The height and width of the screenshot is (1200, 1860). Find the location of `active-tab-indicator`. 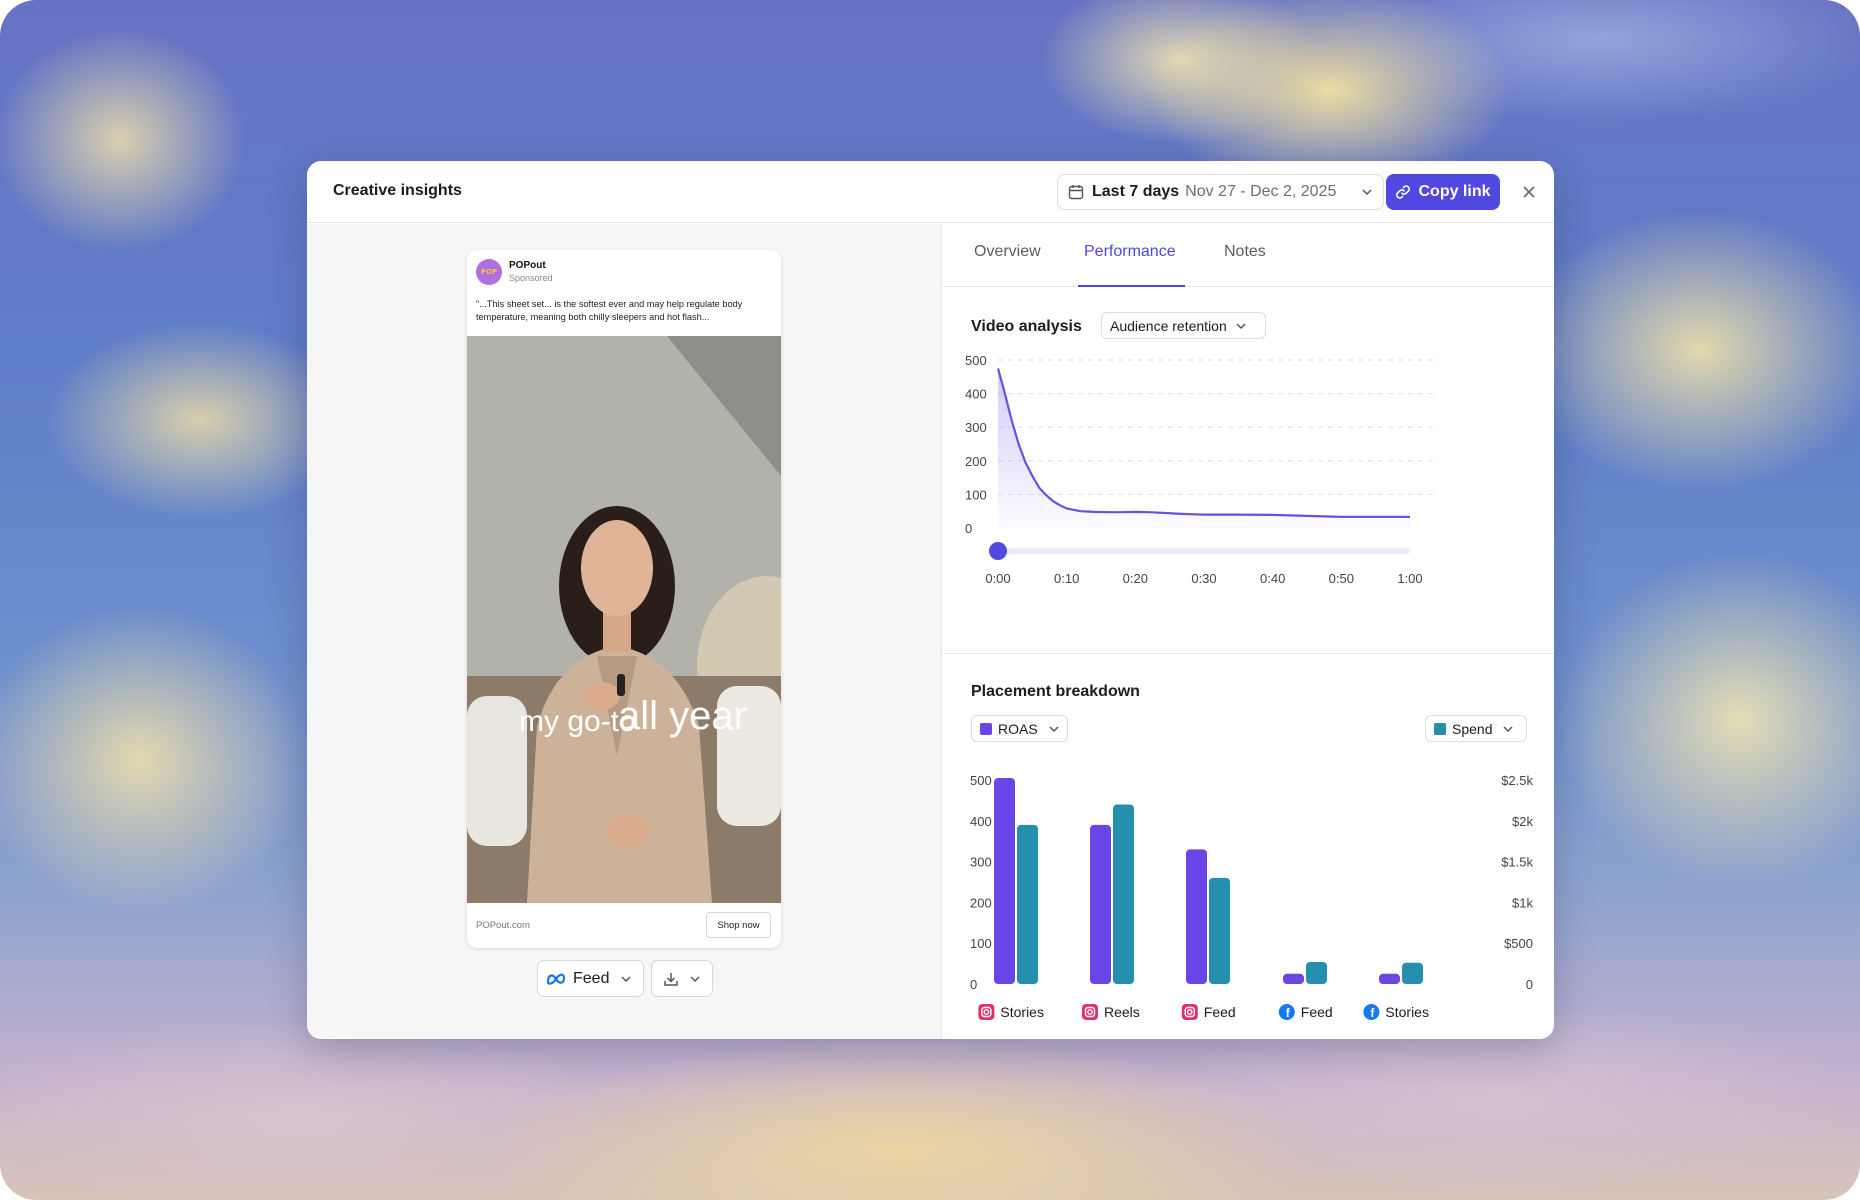

active-tab-indicator is located at coordinates (1131, 286).